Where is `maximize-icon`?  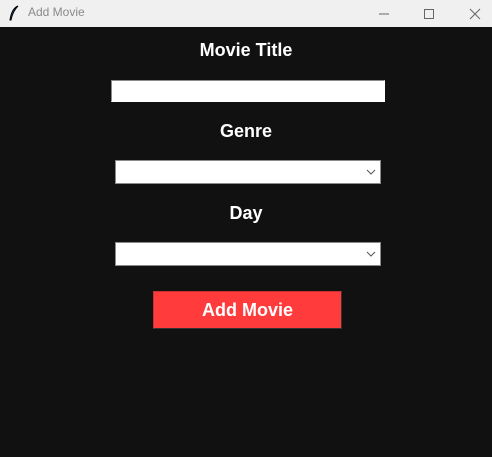 maximize-icon is located at coordinates (429, 13).